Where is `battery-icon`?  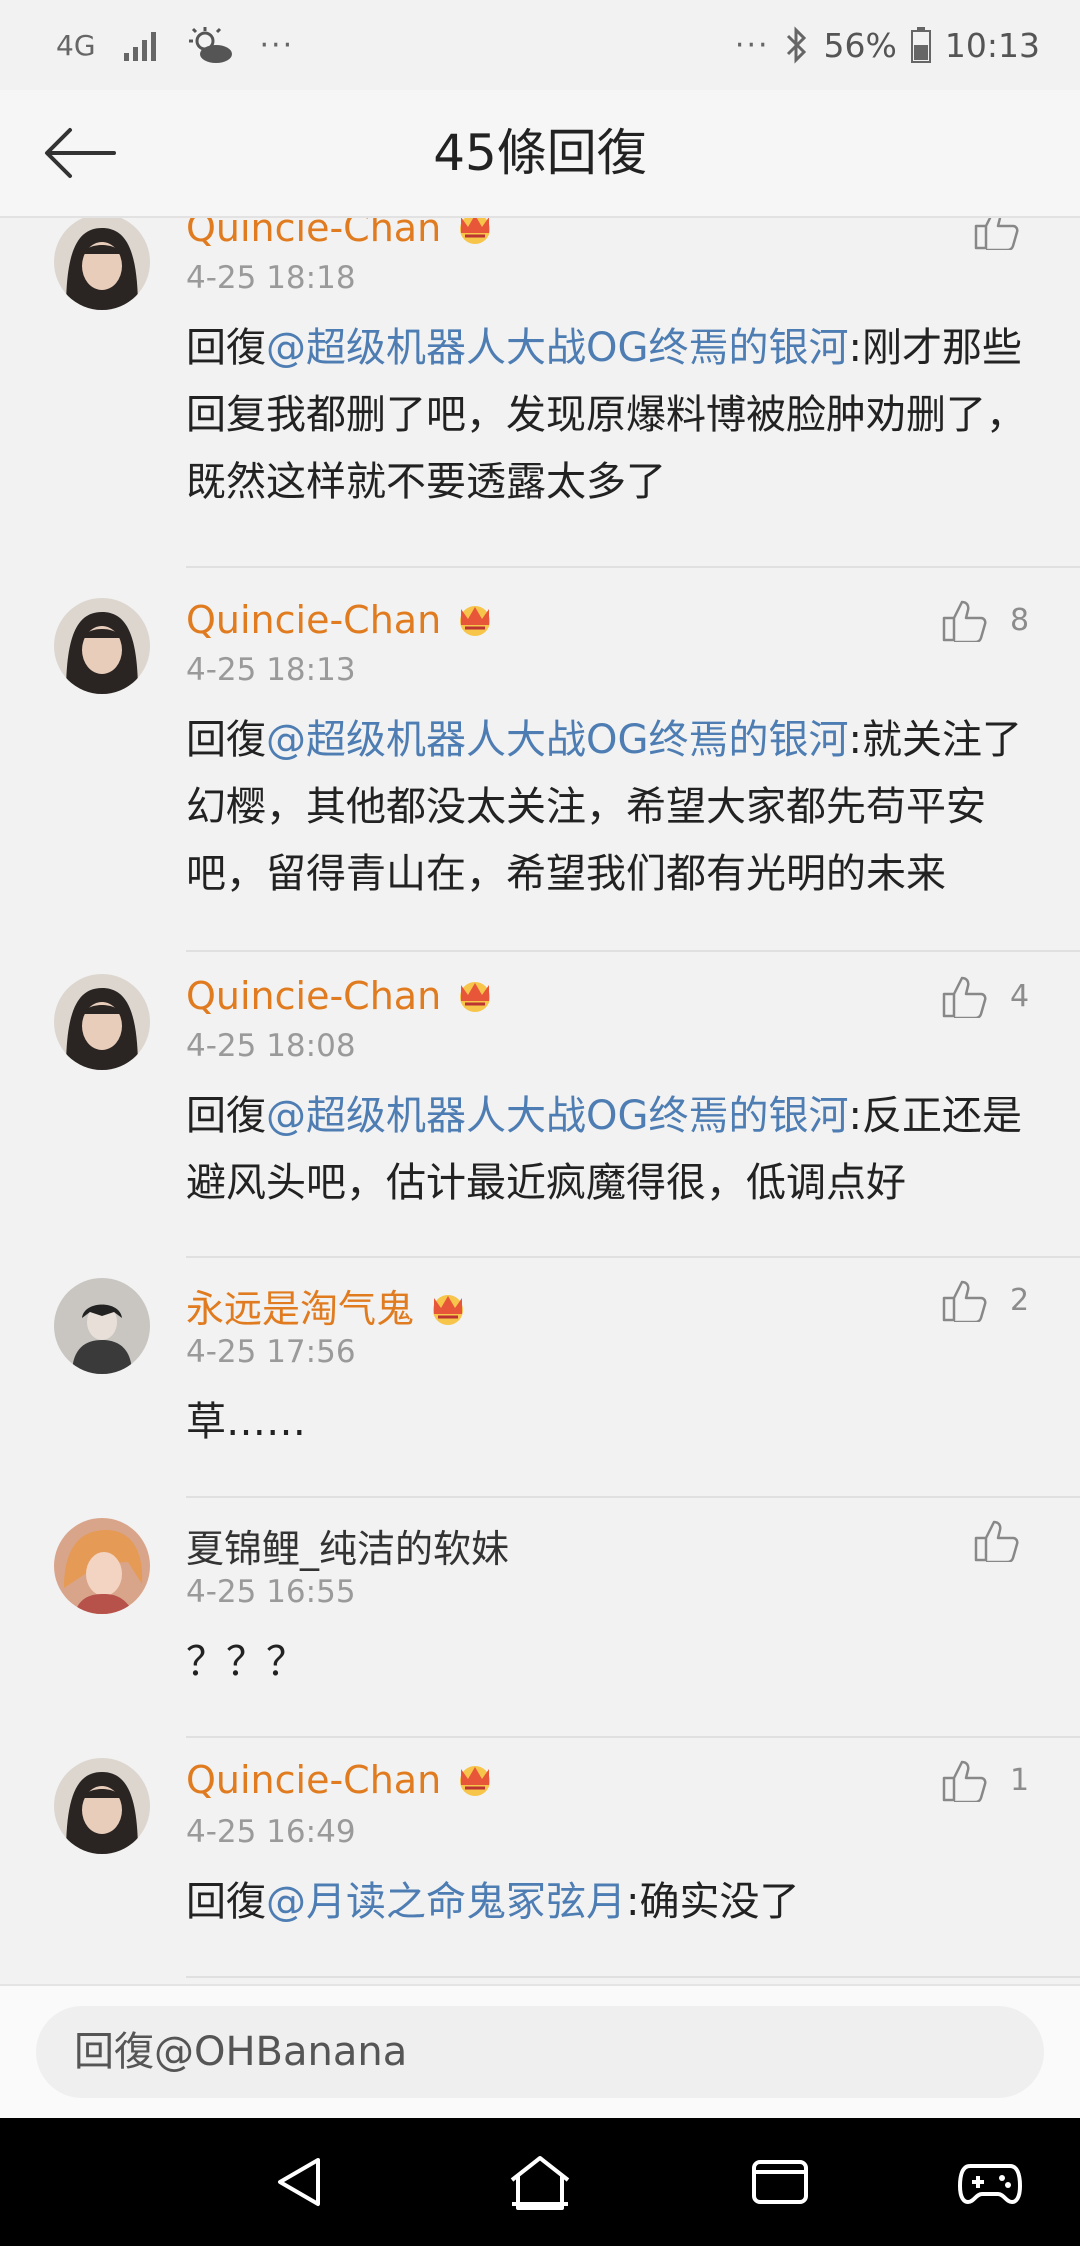 battery-icon is located at coordinates (920, 45).